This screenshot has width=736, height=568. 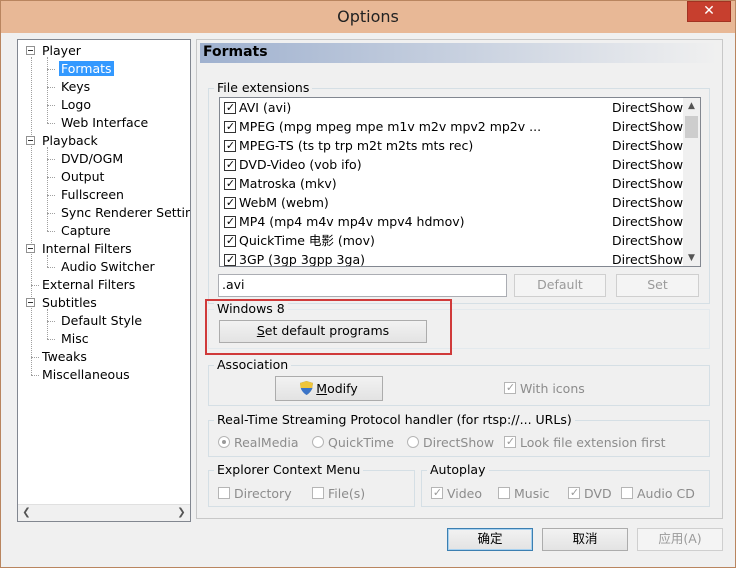 I want to click on extension-name: DVD-Video (vob ifo), so click(x=300, y=164).